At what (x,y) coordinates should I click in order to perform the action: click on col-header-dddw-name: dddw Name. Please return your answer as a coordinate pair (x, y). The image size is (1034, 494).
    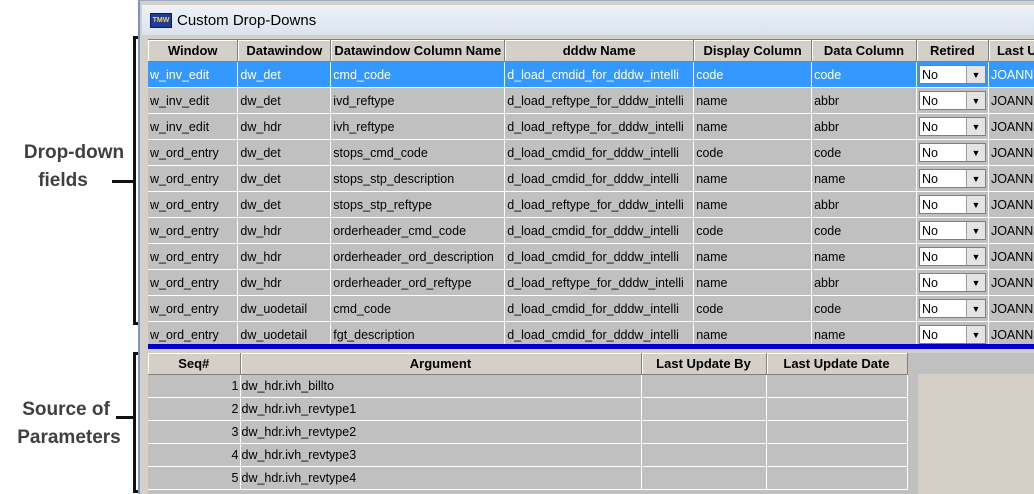
    Looking at the image, I should click on (599, 51).